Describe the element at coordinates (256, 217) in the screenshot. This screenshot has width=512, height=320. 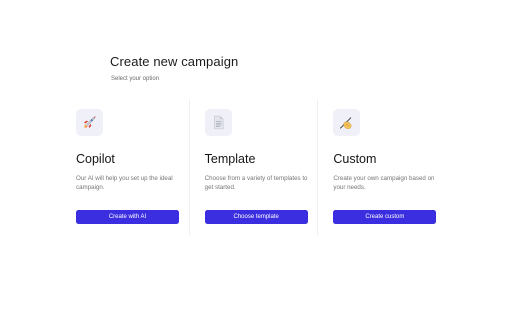
I see `choose-template-button: Choose template` at that location.